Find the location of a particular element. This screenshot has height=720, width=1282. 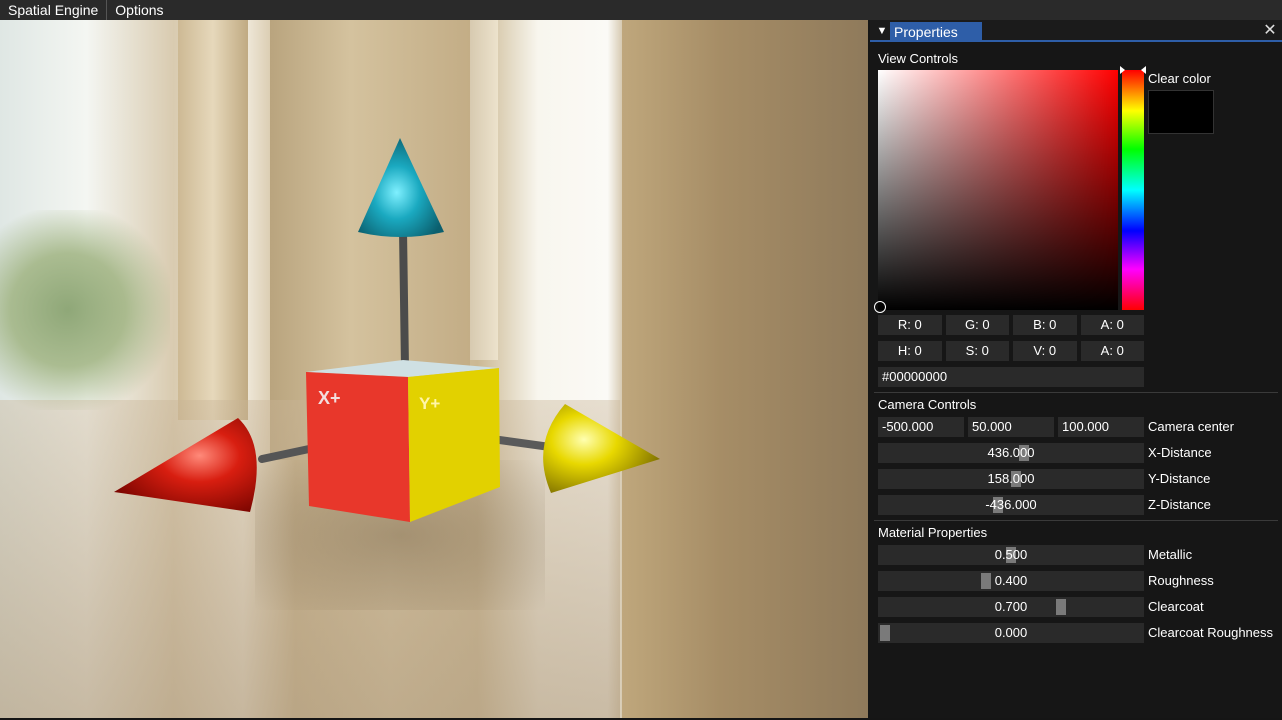

roughness-slider: 0.400 is located at coordinates (1011, 581).